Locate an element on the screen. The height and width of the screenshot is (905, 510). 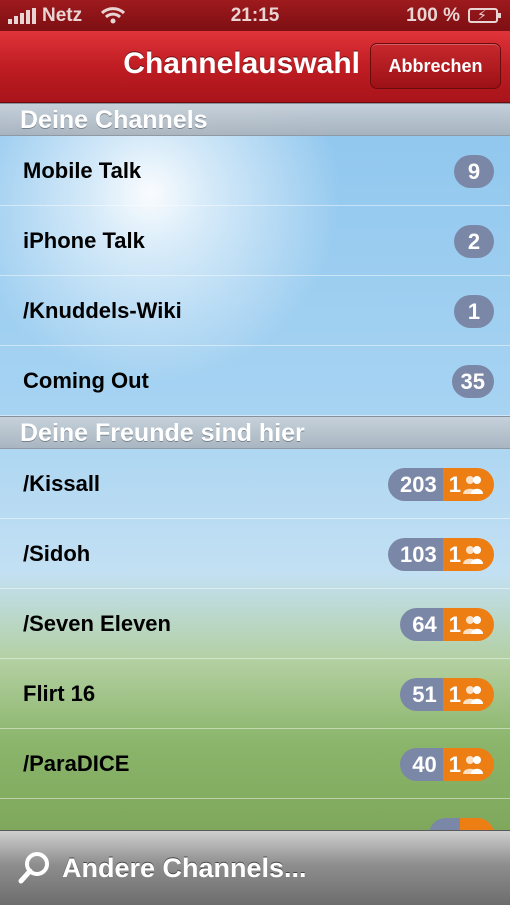
search-icon is located at coordinates (35, 869).